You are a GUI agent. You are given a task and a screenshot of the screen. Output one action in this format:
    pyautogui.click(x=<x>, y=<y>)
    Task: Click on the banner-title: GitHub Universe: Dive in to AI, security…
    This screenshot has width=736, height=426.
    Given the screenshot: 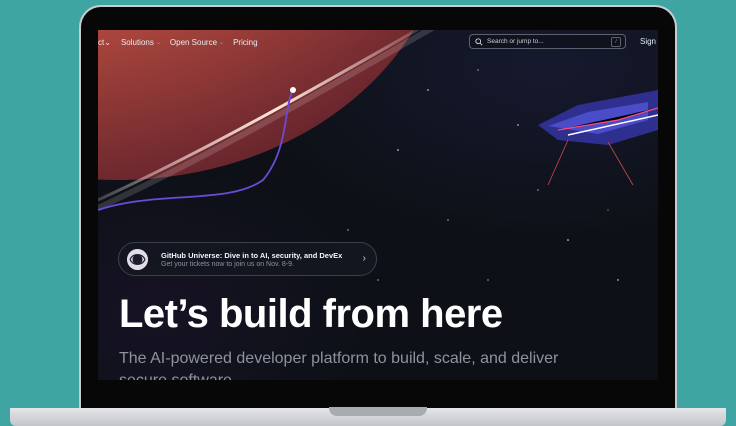 What is the action you would take?
    pyautogui.click(x=252, y=255)
    